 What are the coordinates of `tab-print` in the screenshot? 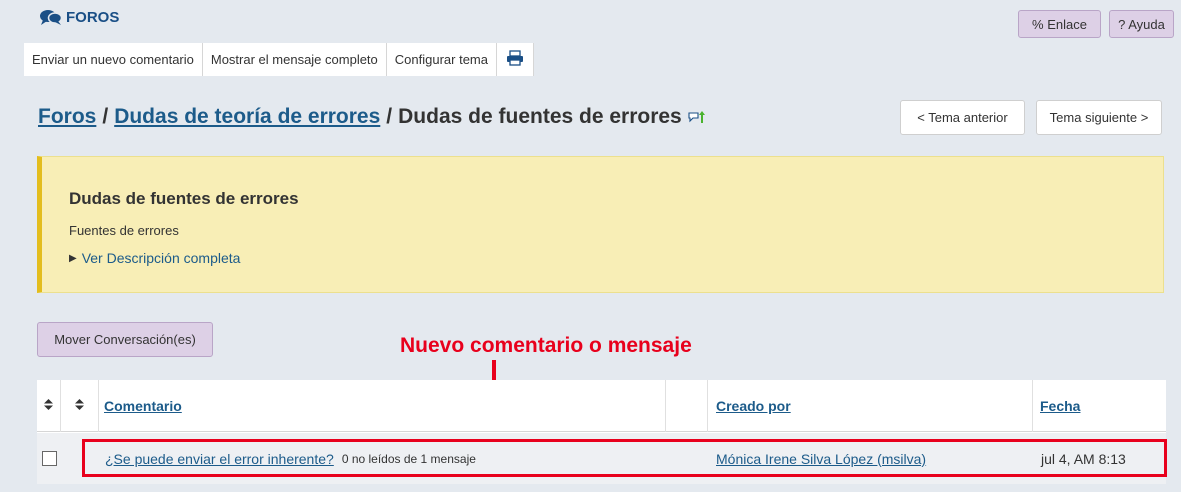 It's located at (515, 59).